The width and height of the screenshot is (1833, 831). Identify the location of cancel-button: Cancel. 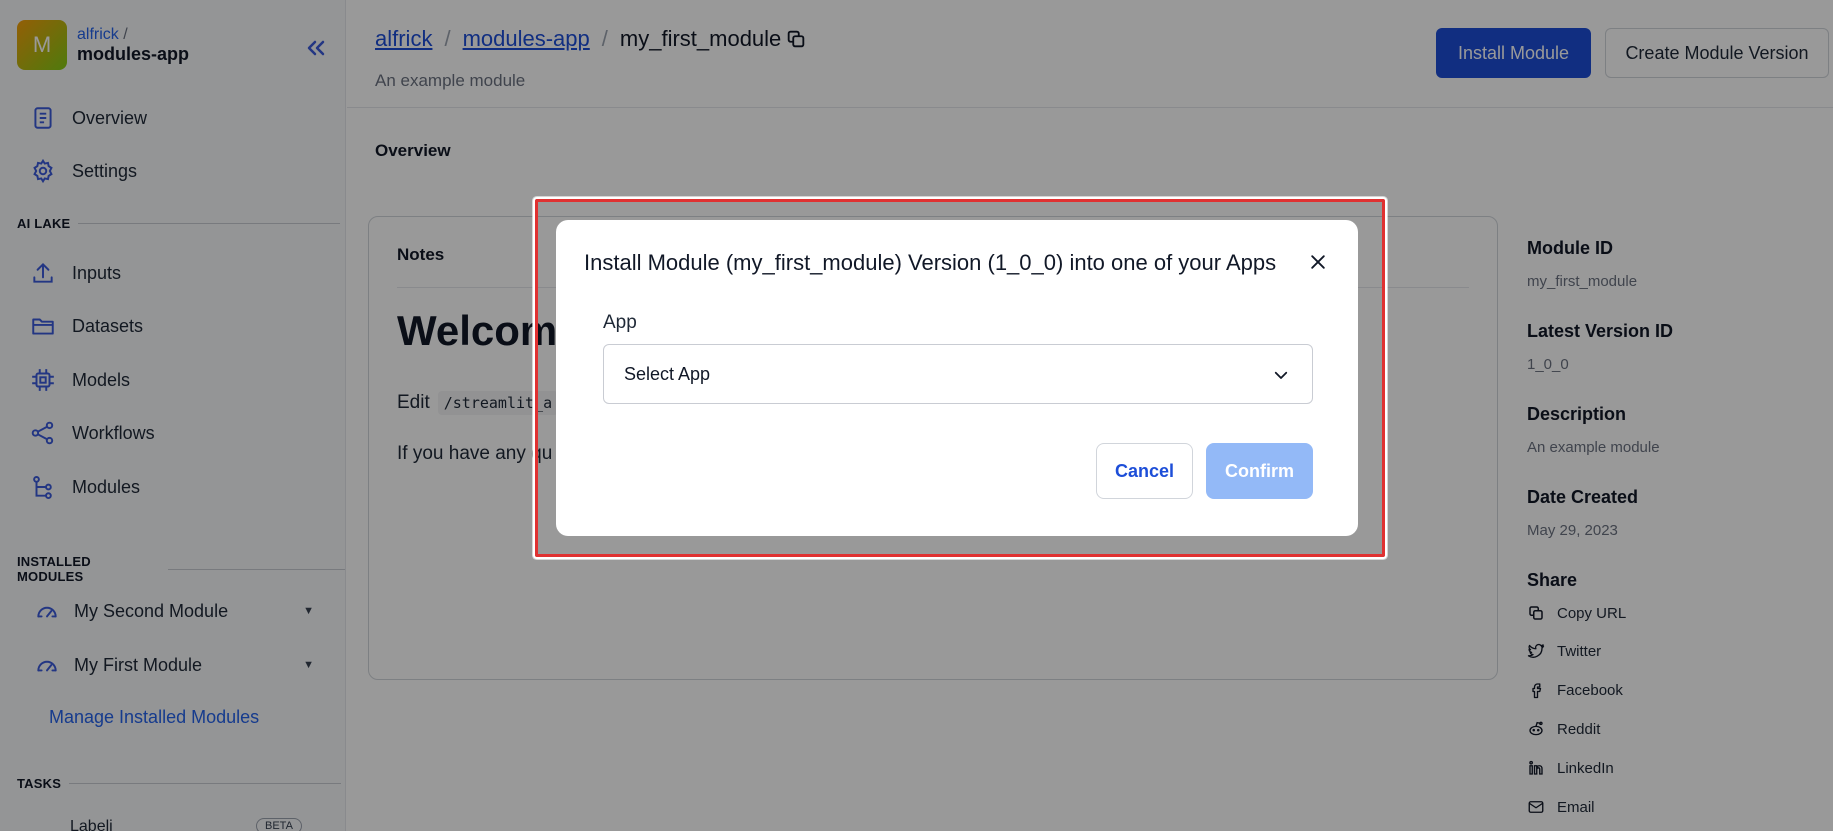
(1144, 471).